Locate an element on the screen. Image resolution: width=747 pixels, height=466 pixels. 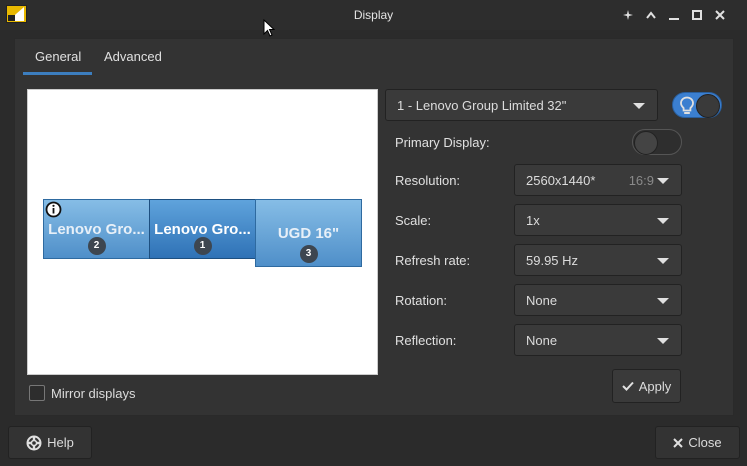
minimize-icon is located at coordinates (674, 15).